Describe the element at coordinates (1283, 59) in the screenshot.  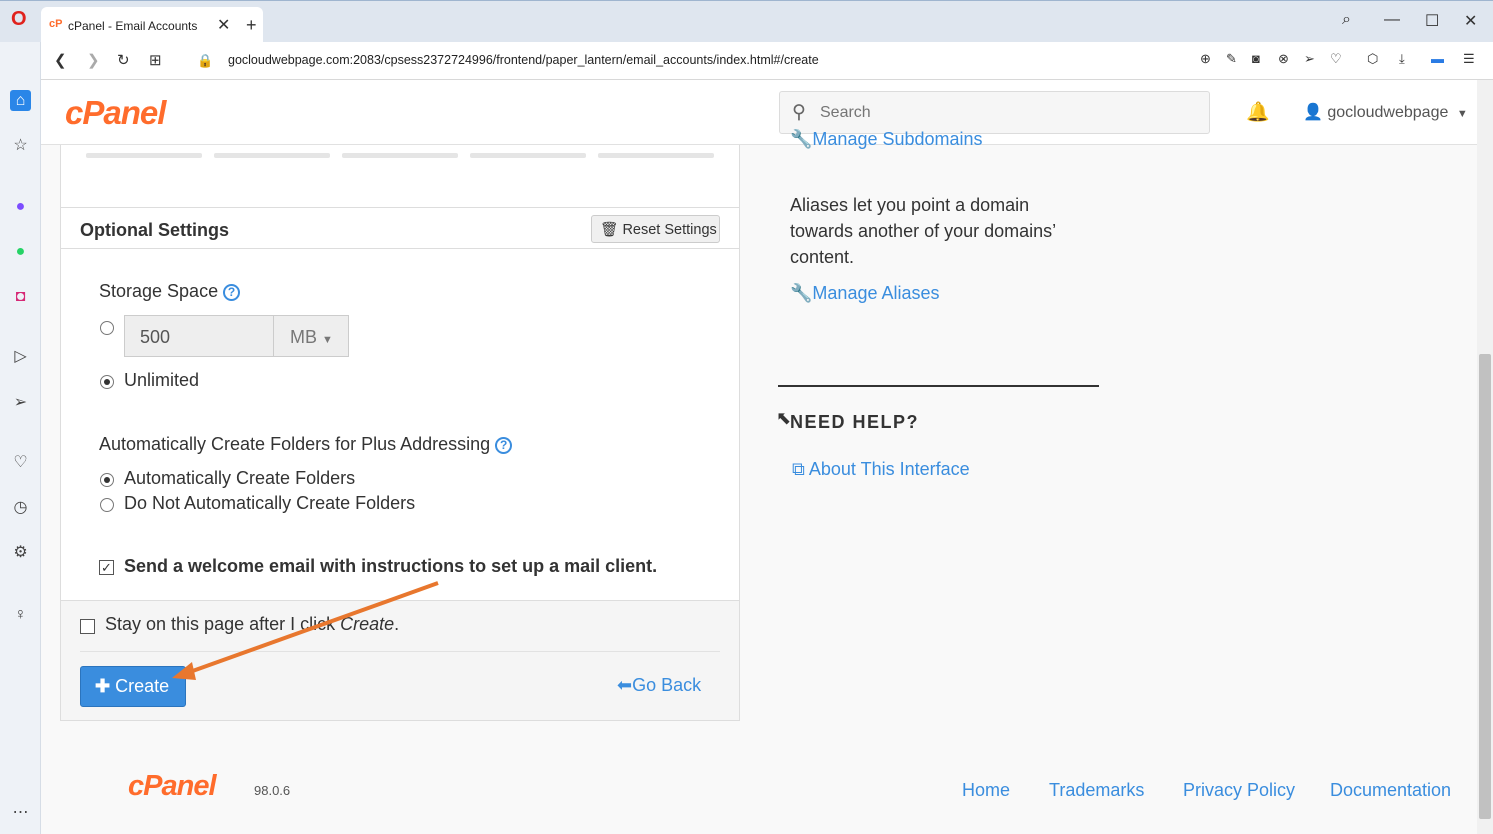
I see `adblock-icon: ⊗` at that location.